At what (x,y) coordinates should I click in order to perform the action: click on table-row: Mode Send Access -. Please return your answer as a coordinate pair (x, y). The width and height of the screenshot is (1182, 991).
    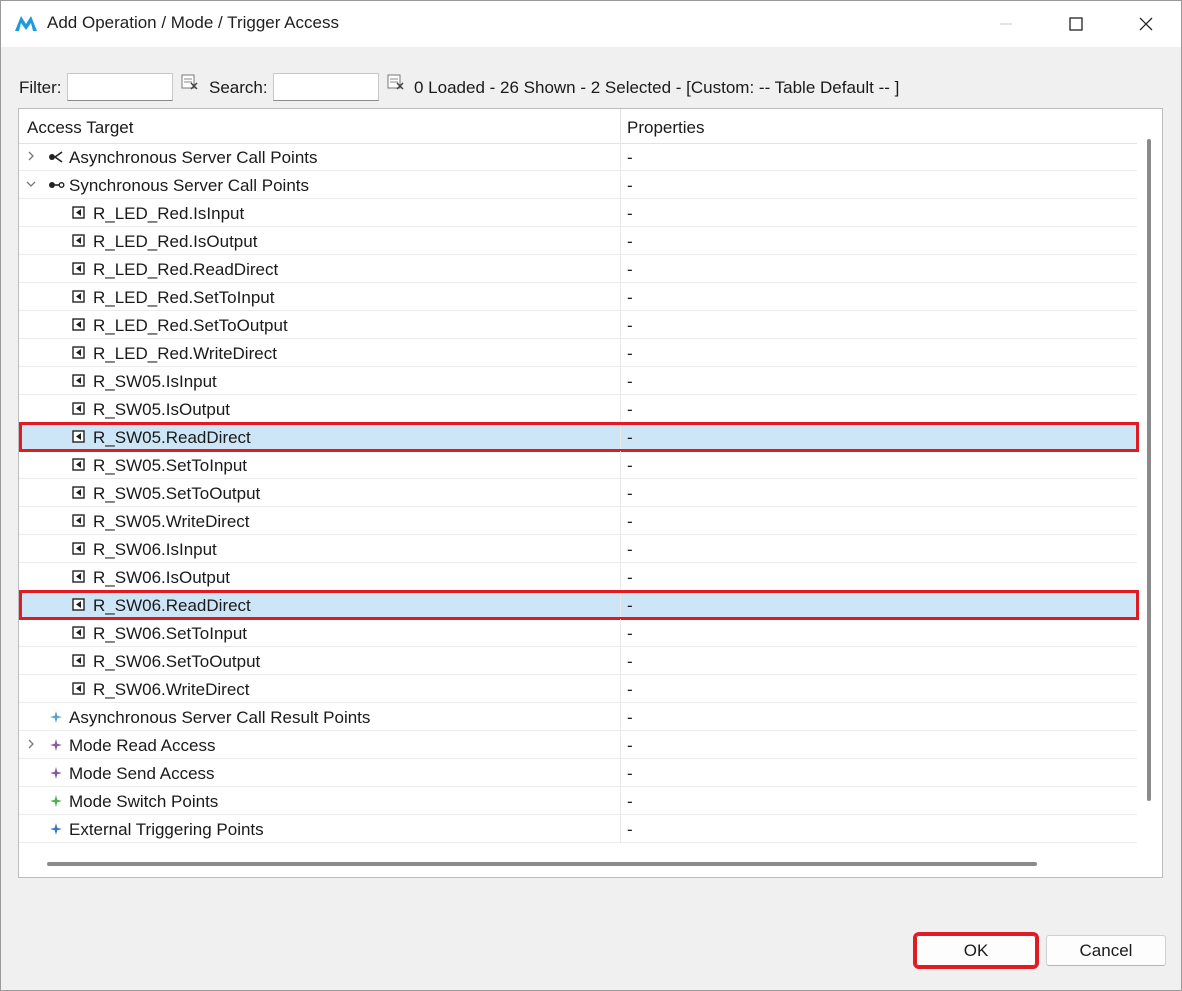
    Looking at the image, I should click on (578, 773).